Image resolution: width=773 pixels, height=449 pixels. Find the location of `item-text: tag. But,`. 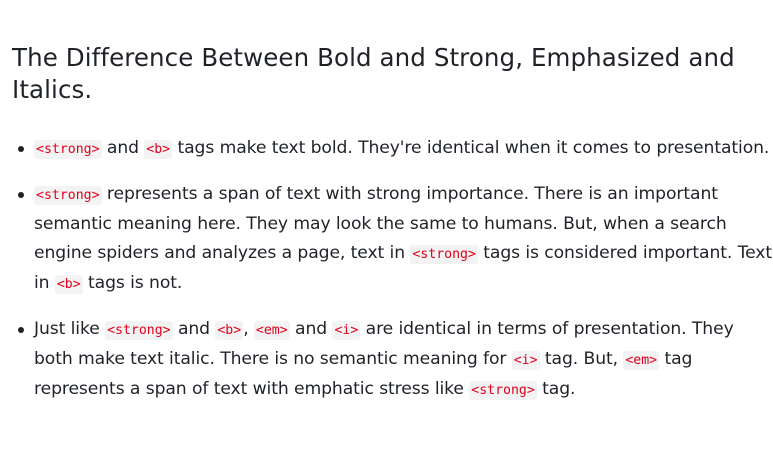

item-text: tag. But, is located at coordinates (581, 359).